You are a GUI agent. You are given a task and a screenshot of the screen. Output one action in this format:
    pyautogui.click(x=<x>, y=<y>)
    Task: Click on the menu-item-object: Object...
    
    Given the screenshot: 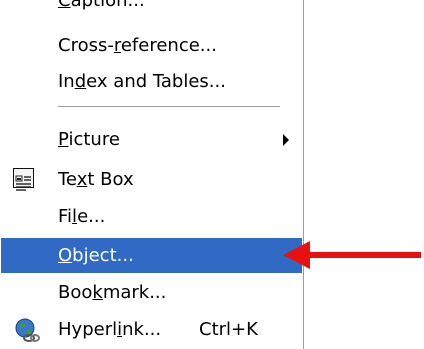 What is the action you would take?
    pyautogui.click(x=151, y=255)
    